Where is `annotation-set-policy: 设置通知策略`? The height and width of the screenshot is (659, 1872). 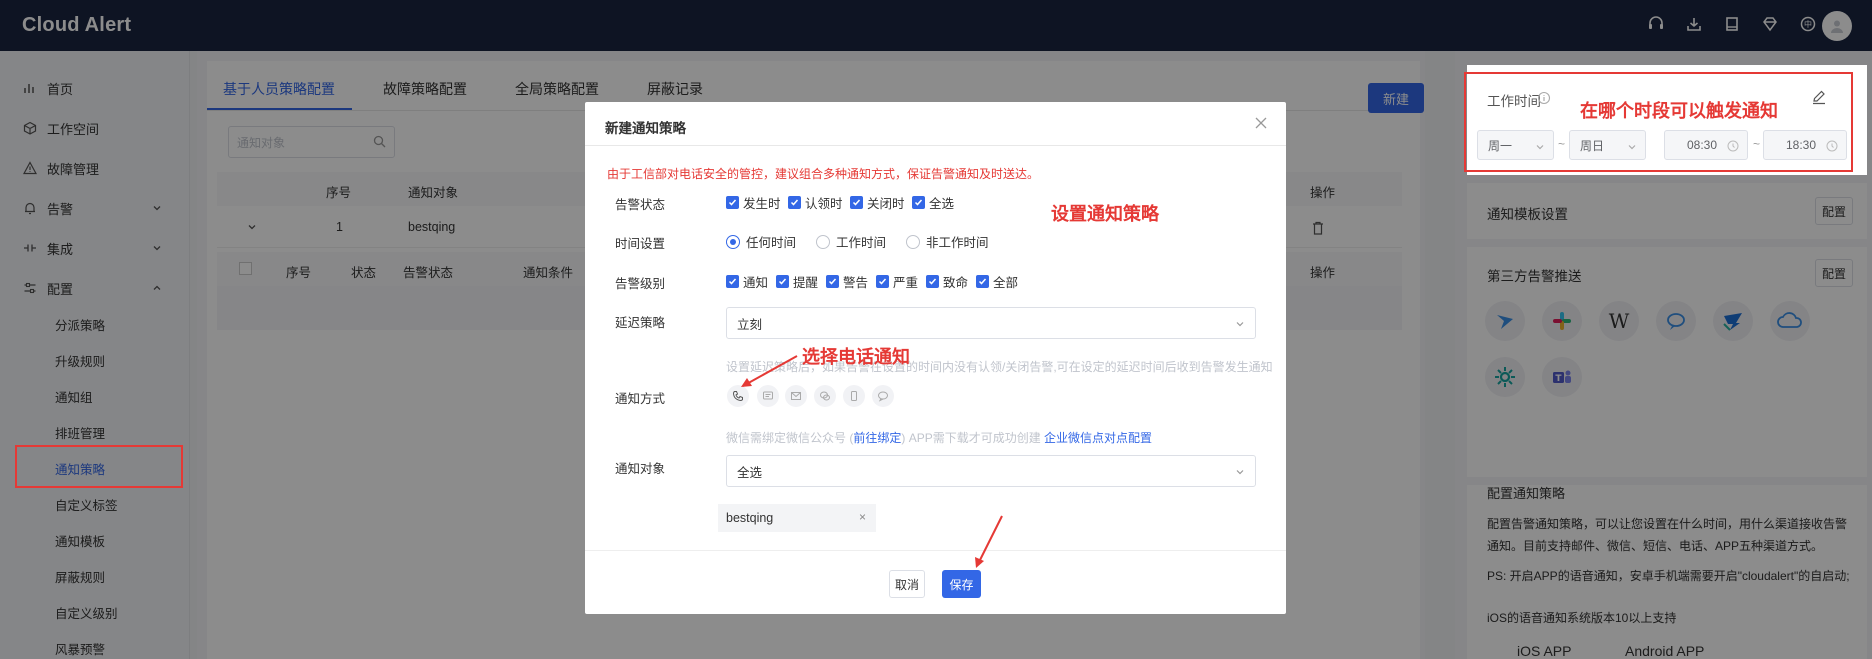
annotation-set-policy: 设置通知策略 is located at coordinates (1105, 214).